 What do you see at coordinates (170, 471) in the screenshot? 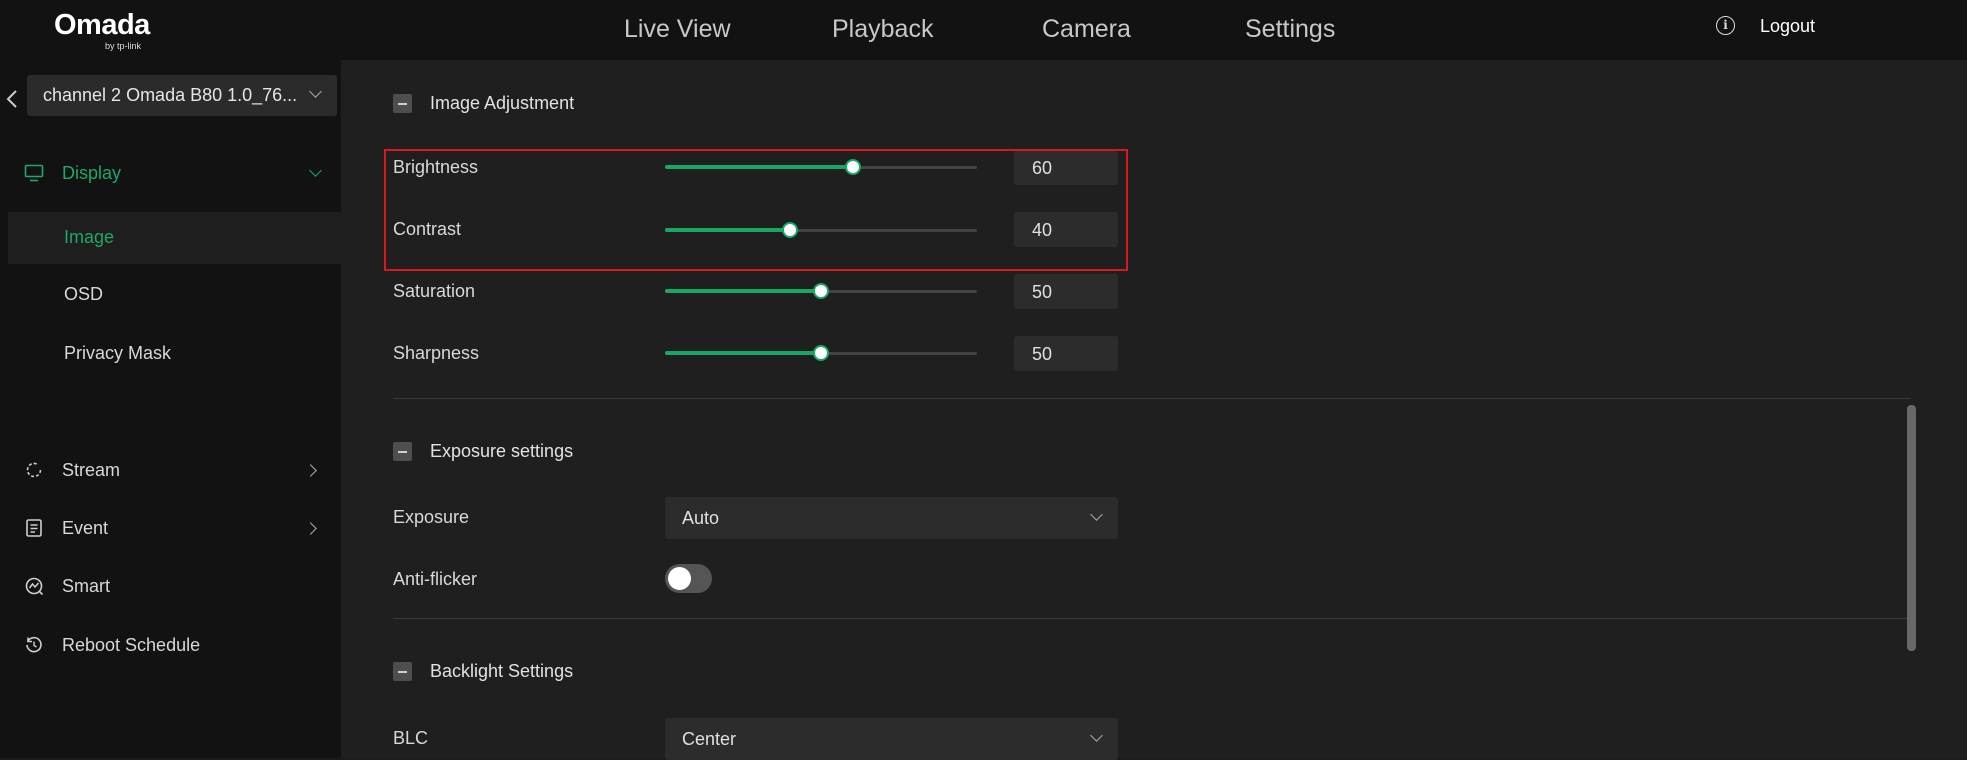
I see `sidebar-item-stream: Stream` at bounding box center [170, 471].